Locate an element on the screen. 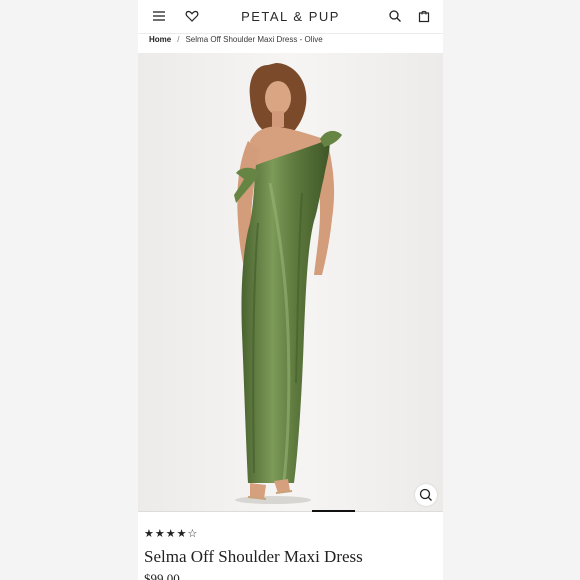 The width and height of the screenshot is (580, 580). zoom-search-icon is located at coordinates (425, 494).